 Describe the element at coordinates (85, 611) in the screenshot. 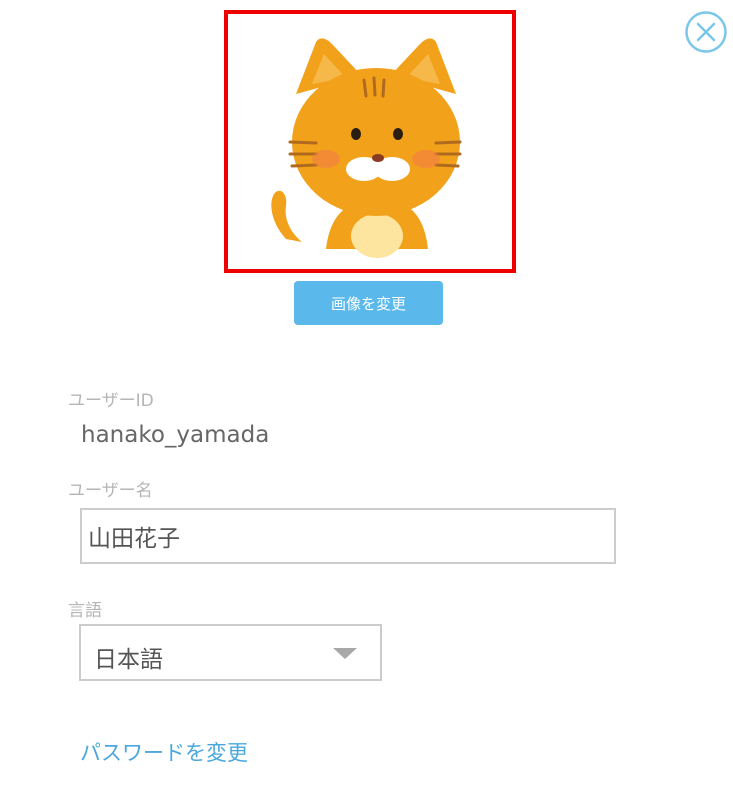

I see `language-label: 言語` at that location.